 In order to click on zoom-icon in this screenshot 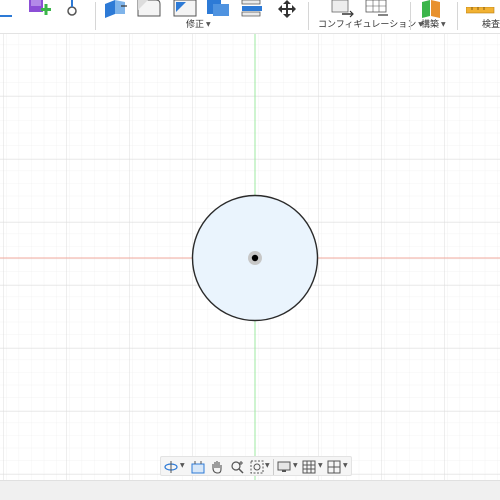, I will do `click(237, 467)`.